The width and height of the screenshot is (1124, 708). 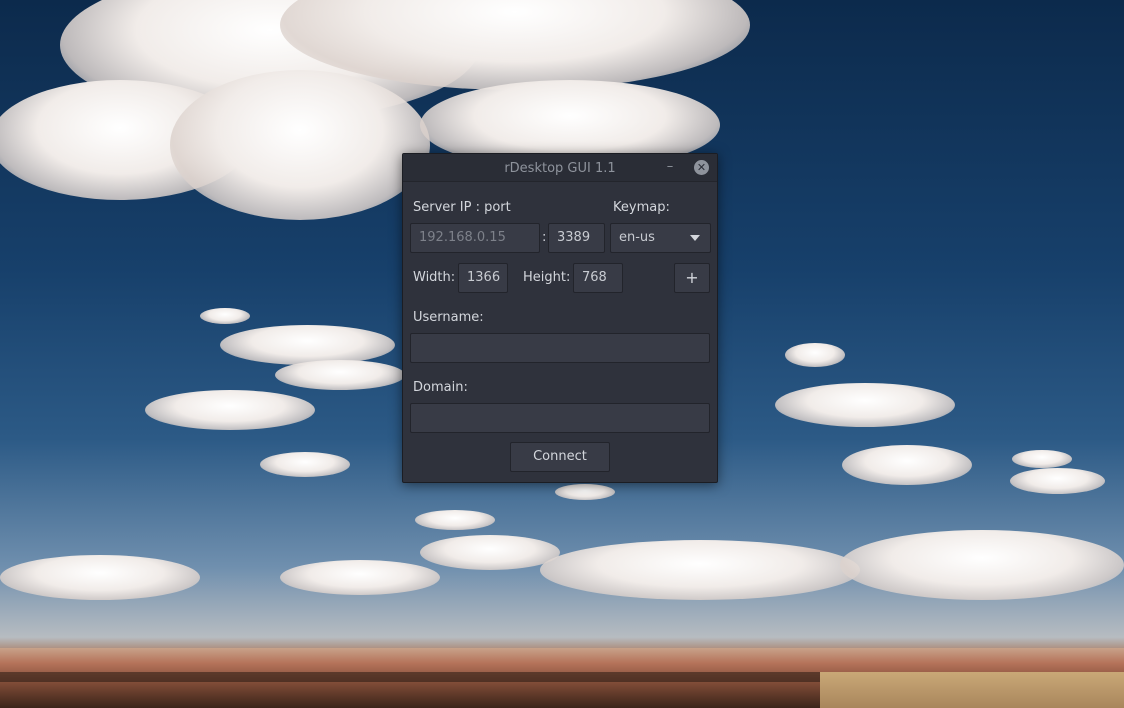 What do you see at coordinates (670, 167) in the screenshot?
I see `minimize-icon: –` at bounding box center [670, 167].